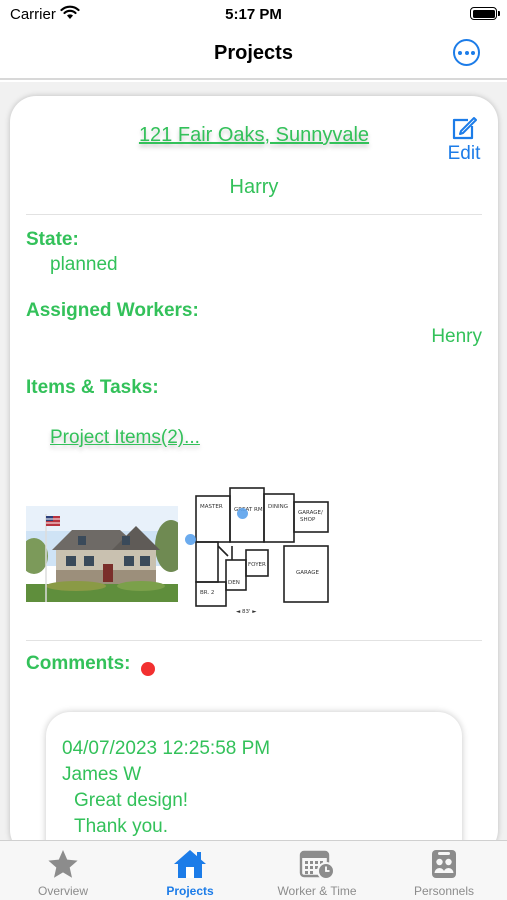  I want to click on comment-text-line: Great design!, so click(131, 800).